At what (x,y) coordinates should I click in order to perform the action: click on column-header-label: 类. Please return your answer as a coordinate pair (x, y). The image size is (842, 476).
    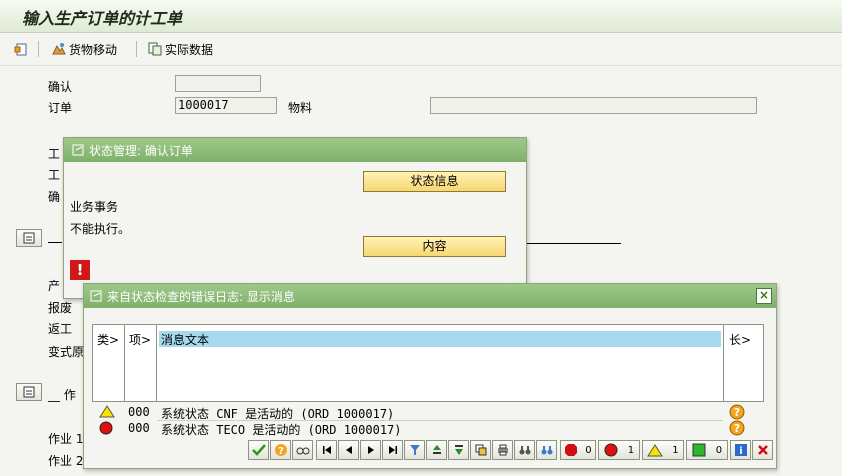
    Looking at the image, I should click on (103, 340).